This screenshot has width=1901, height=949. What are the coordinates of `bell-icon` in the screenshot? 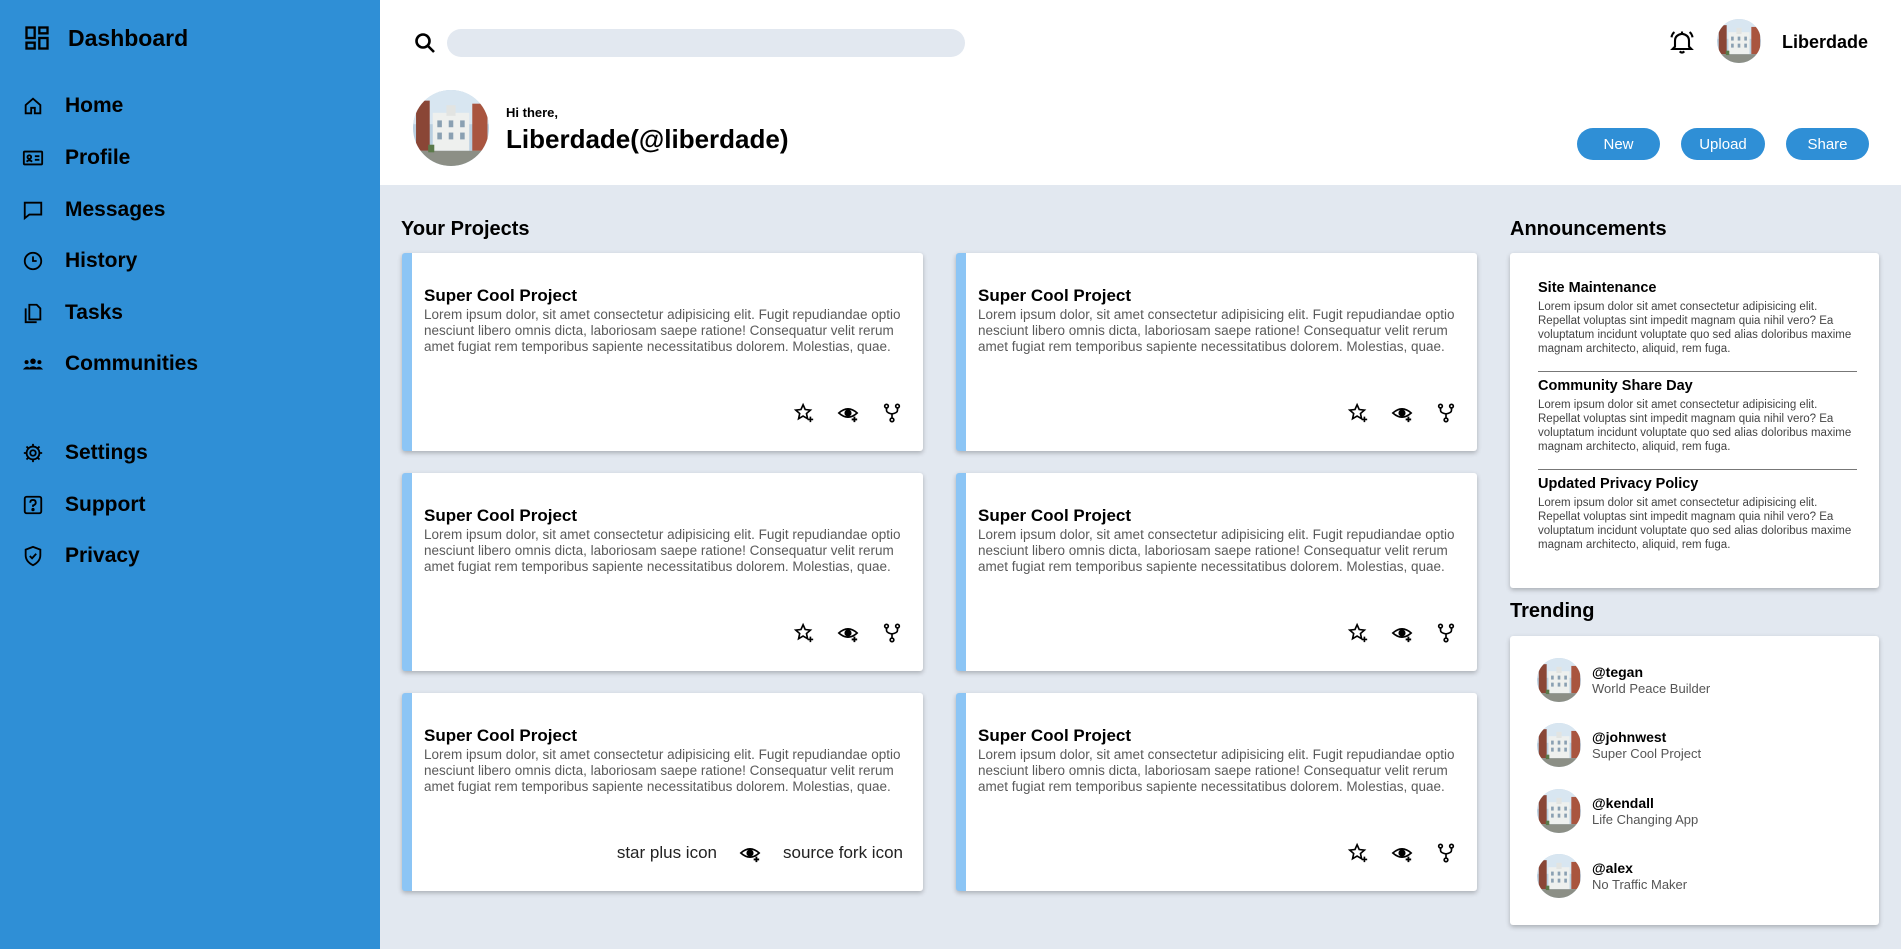 It's located at (1682, 42).